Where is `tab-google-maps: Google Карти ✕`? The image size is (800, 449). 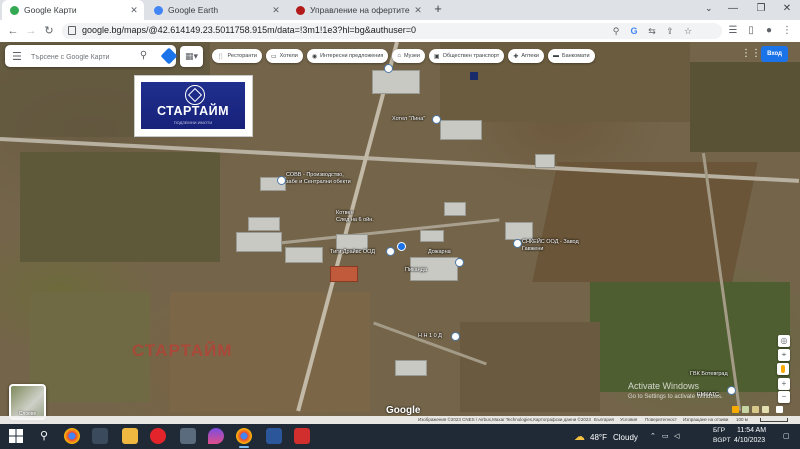 tab-google-maps: Google Карти ✕ is located at coordinates (73, 10).